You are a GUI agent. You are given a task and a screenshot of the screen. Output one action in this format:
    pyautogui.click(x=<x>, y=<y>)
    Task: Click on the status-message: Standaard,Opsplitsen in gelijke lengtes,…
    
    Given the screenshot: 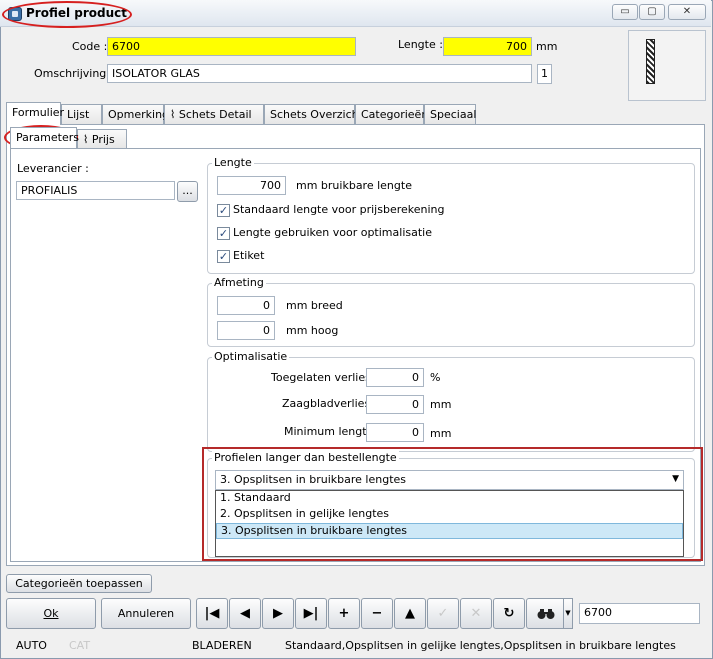 What is the action you would take?
    pyautogui.click(x=480, y=645)
    